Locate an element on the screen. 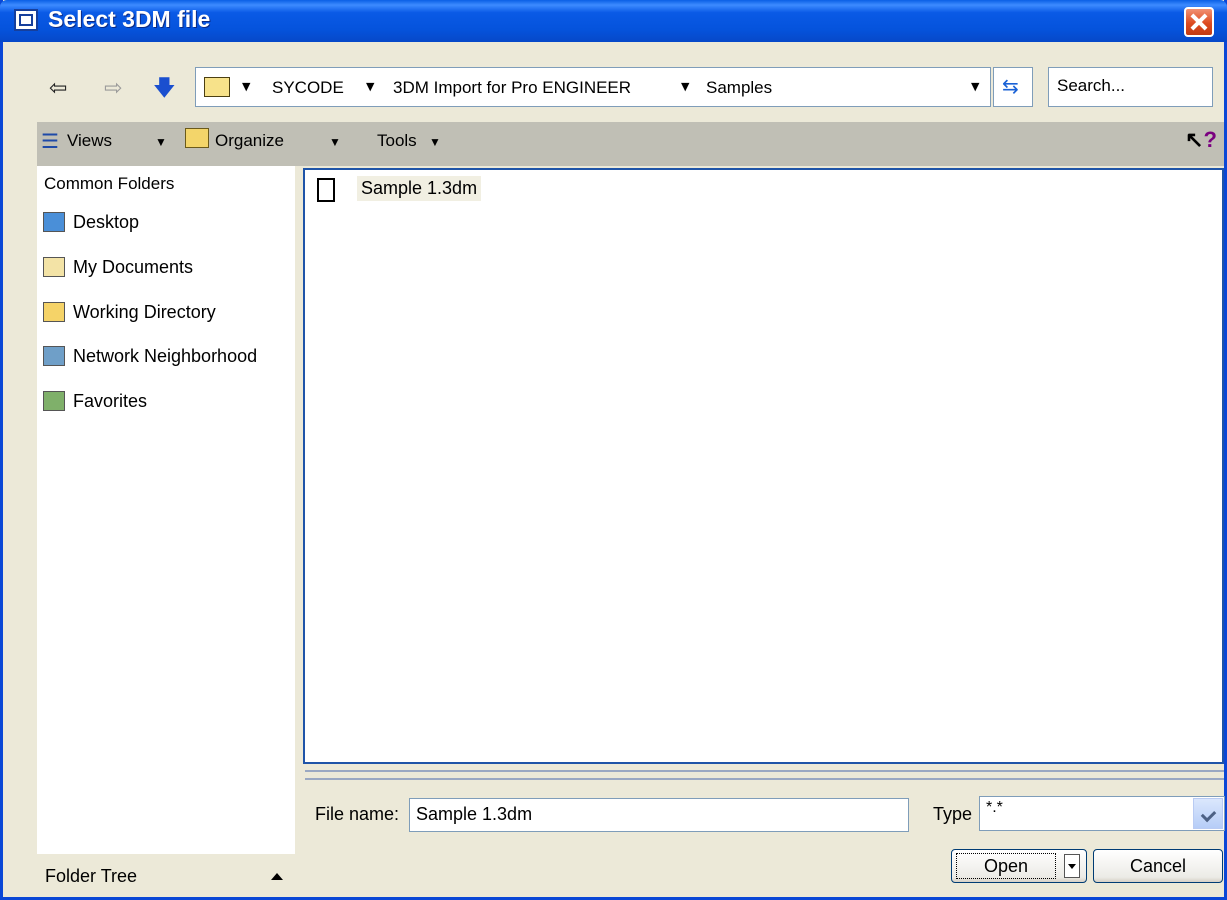  type-value: *.* is located at coordinates (994, 807).